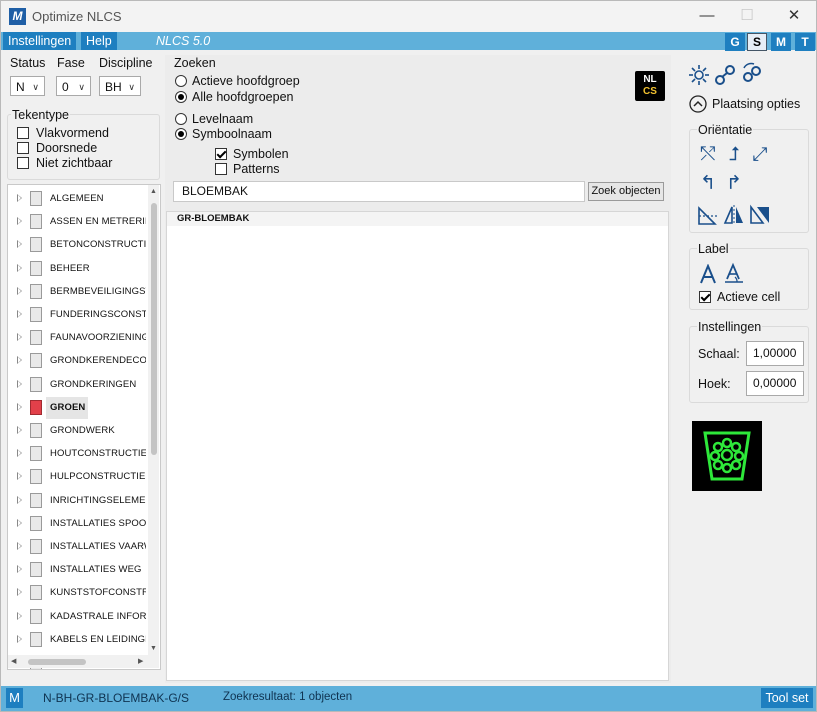  I want to click on discipline-select: BH ∨, so click(120, 86).